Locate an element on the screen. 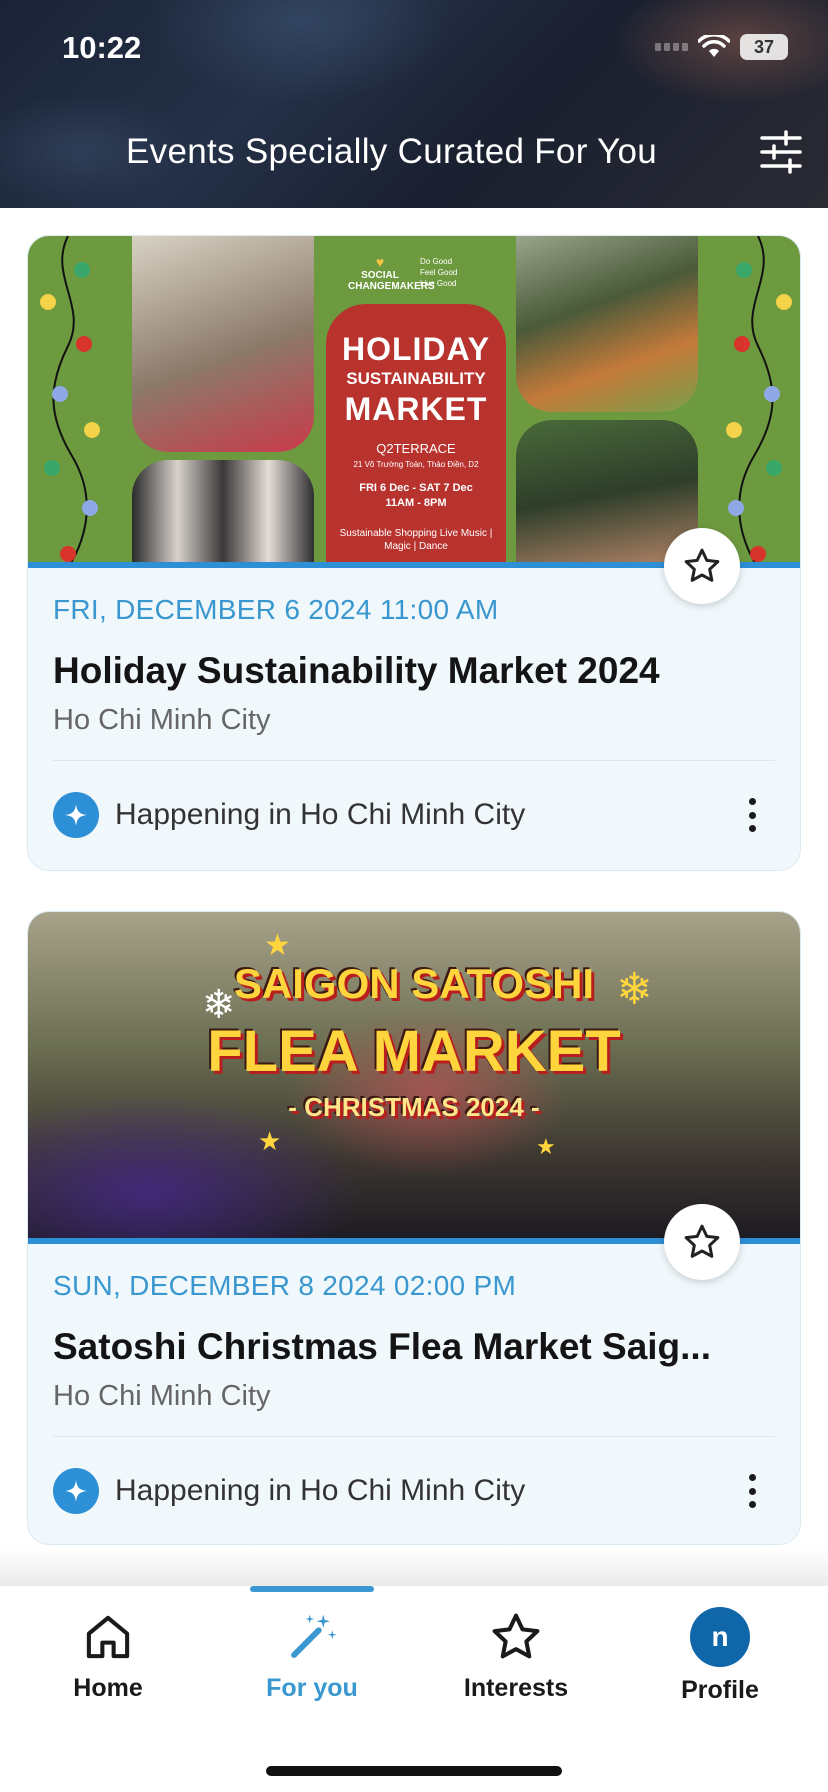  event-title: Holiday Sustainability Market 2024 is located at coordinates (356, 671).